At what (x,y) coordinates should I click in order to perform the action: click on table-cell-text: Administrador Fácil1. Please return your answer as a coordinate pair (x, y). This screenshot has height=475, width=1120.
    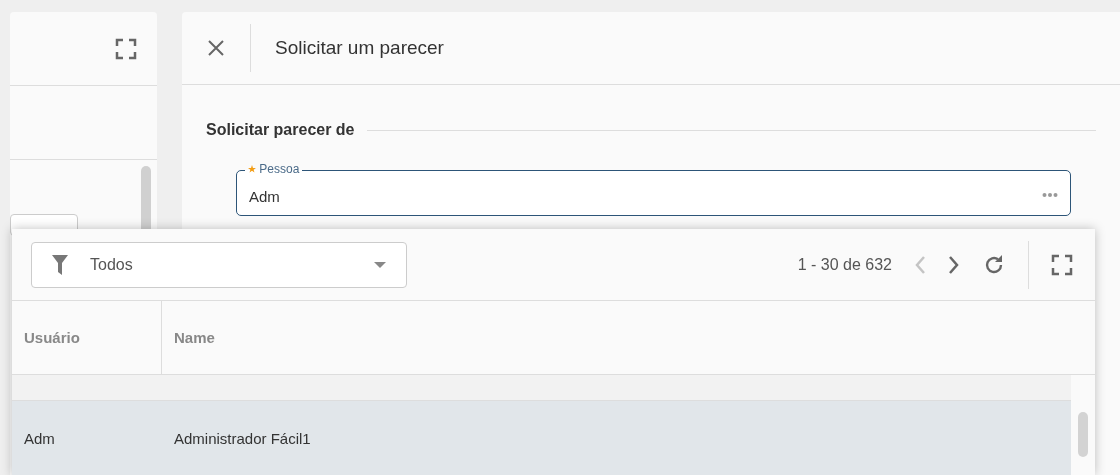
    Looking at the image, I should click on (242, 438).